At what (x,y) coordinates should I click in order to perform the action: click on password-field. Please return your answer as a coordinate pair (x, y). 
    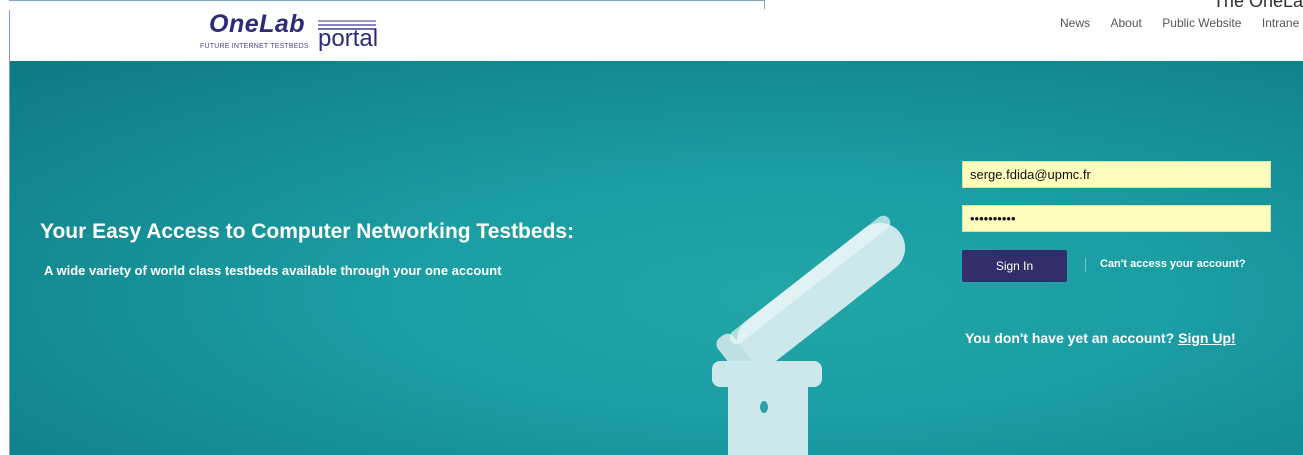
    Looking at the image, I should click on (1116, 218).